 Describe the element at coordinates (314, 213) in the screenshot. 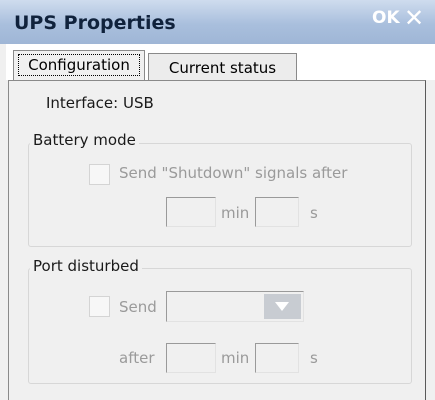

I see `battery-sec-unit: s` at that location.